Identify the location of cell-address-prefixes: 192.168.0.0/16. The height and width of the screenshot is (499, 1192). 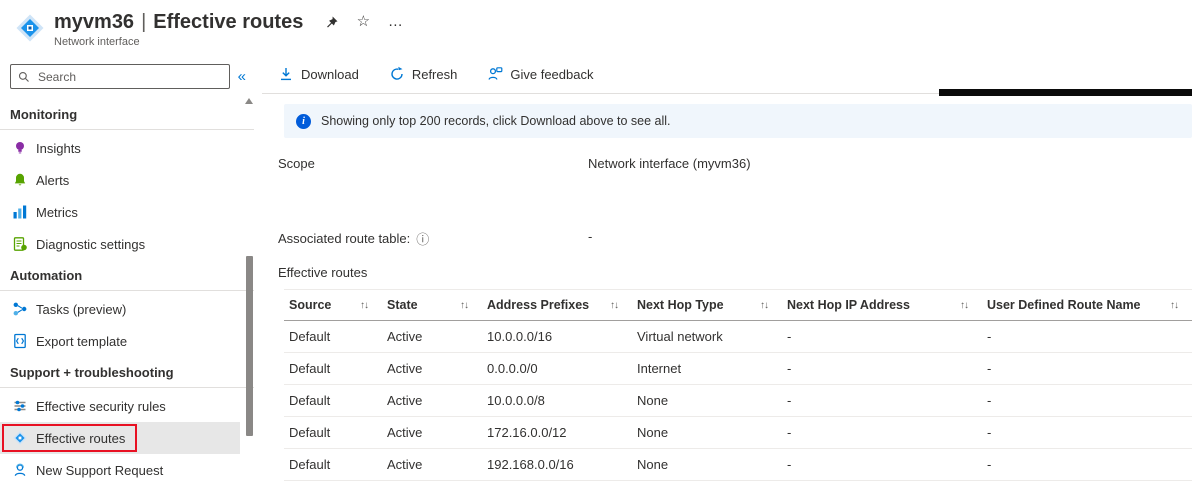
(557, 464).